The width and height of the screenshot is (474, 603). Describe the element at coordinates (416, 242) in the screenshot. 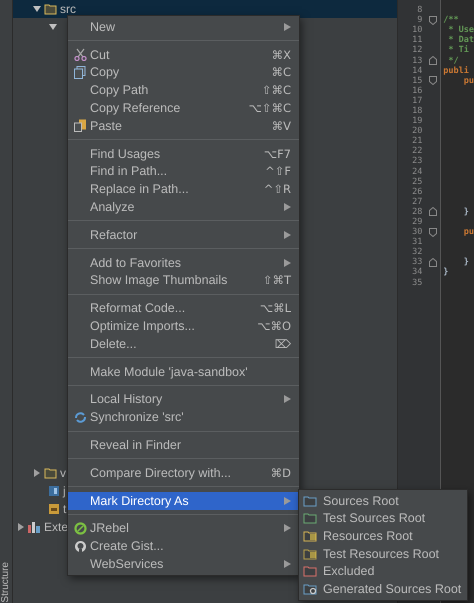

I see `line-number: 31` at that location.